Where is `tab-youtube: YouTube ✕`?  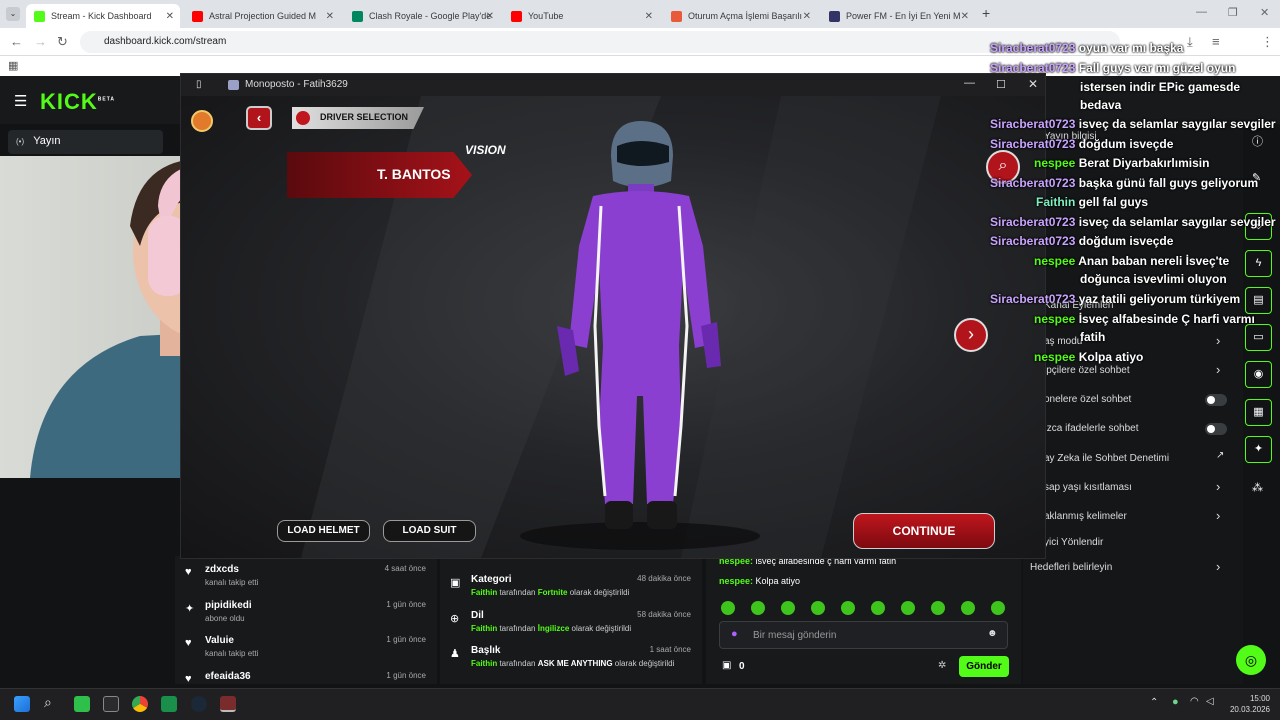 tab-youtube: YouTube ✕ is located at coordinates (581, 16).